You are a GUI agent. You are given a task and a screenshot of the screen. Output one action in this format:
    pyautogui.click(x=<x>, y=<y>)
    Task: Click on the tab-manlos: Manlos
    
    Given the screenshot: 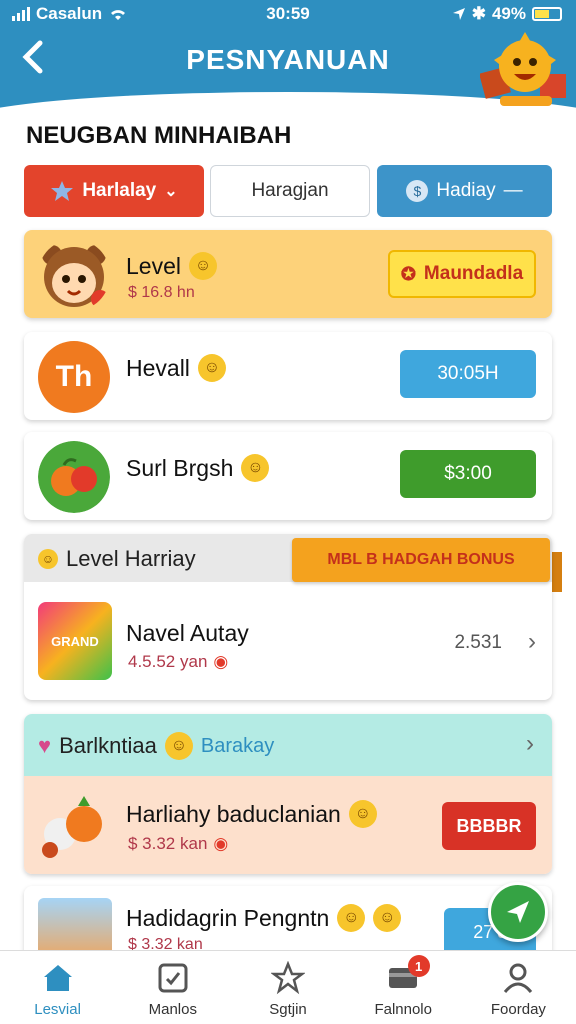 What is the action you would take?
    pyautogui.click(x=172, y=987)
    